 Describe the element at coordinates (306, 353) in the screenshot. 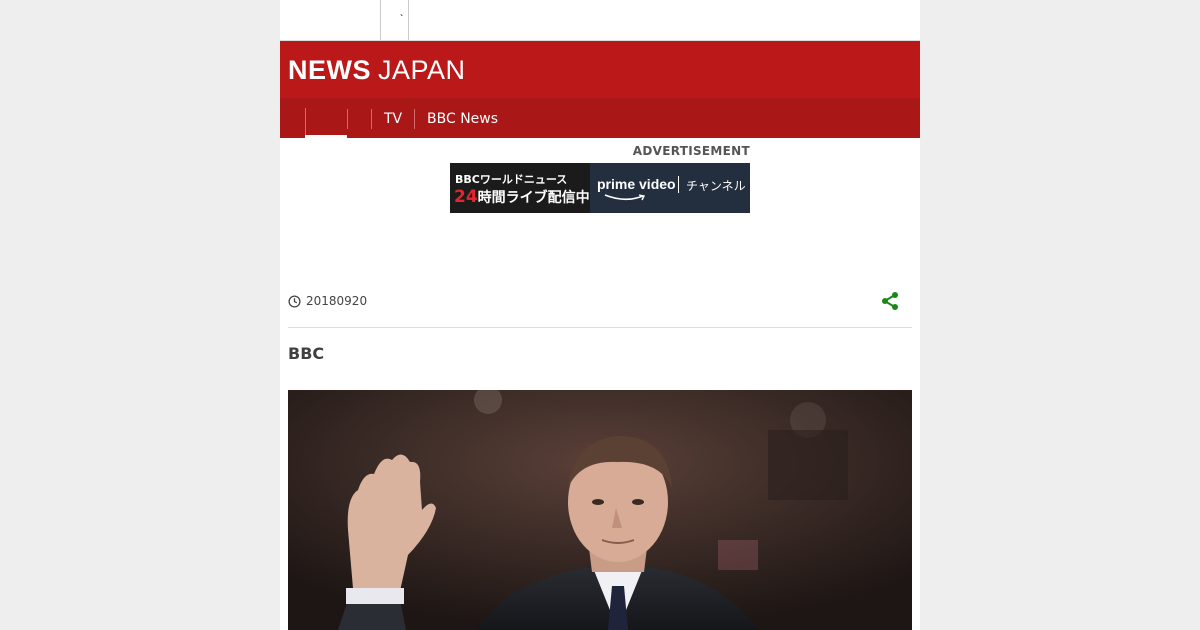

I see `article-byline: BBC` at that location.